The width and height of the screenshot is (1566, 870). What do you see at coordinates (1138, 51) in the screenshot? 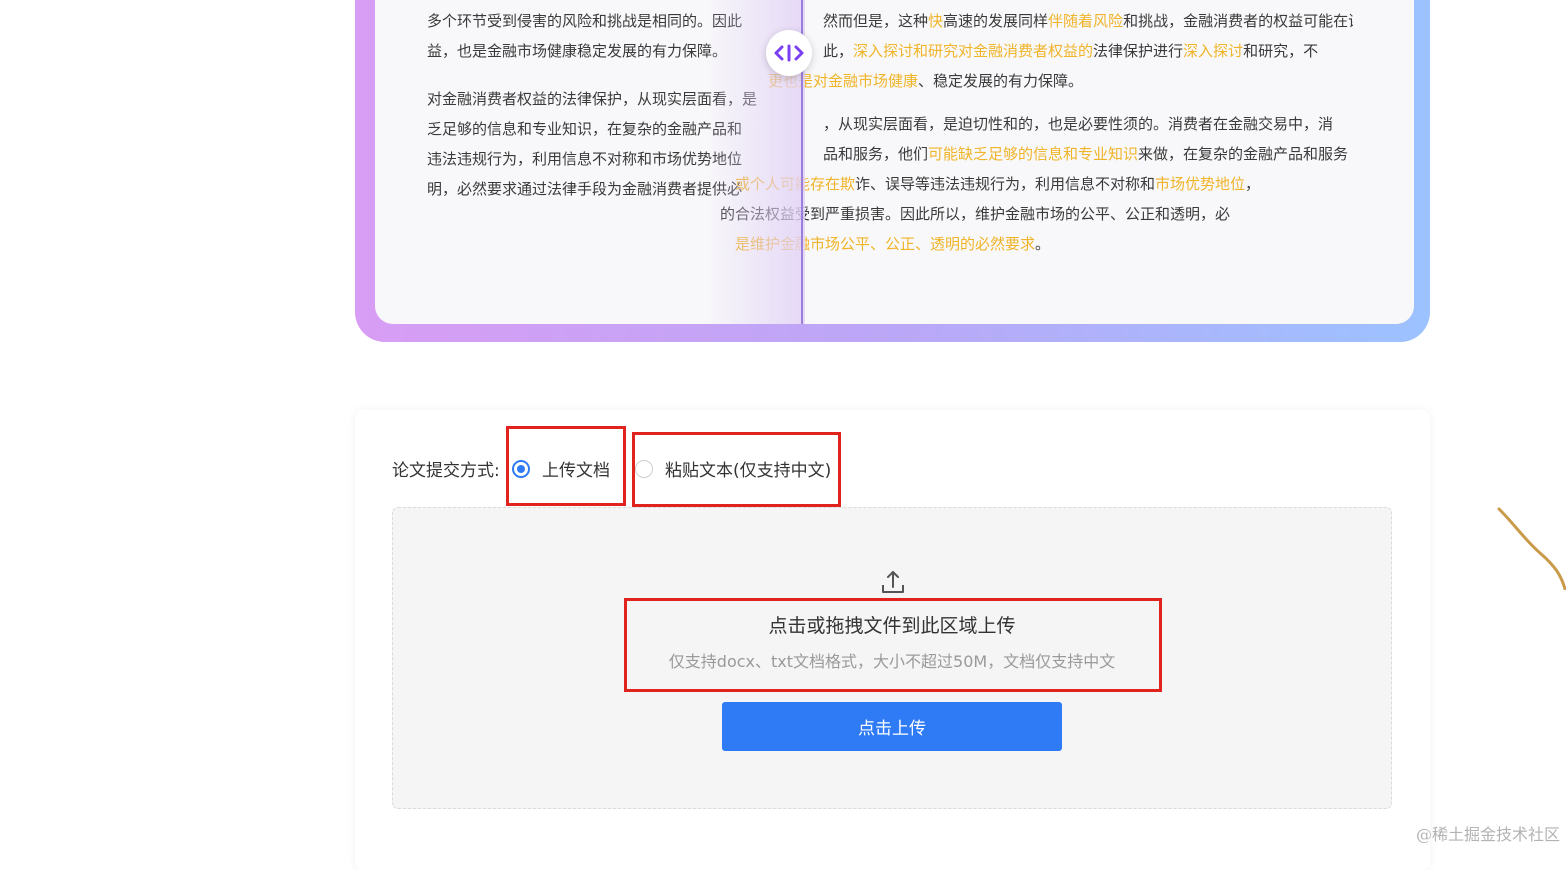
I see `text-segment: 法律保护进行` at bounding box center [1138, 51].